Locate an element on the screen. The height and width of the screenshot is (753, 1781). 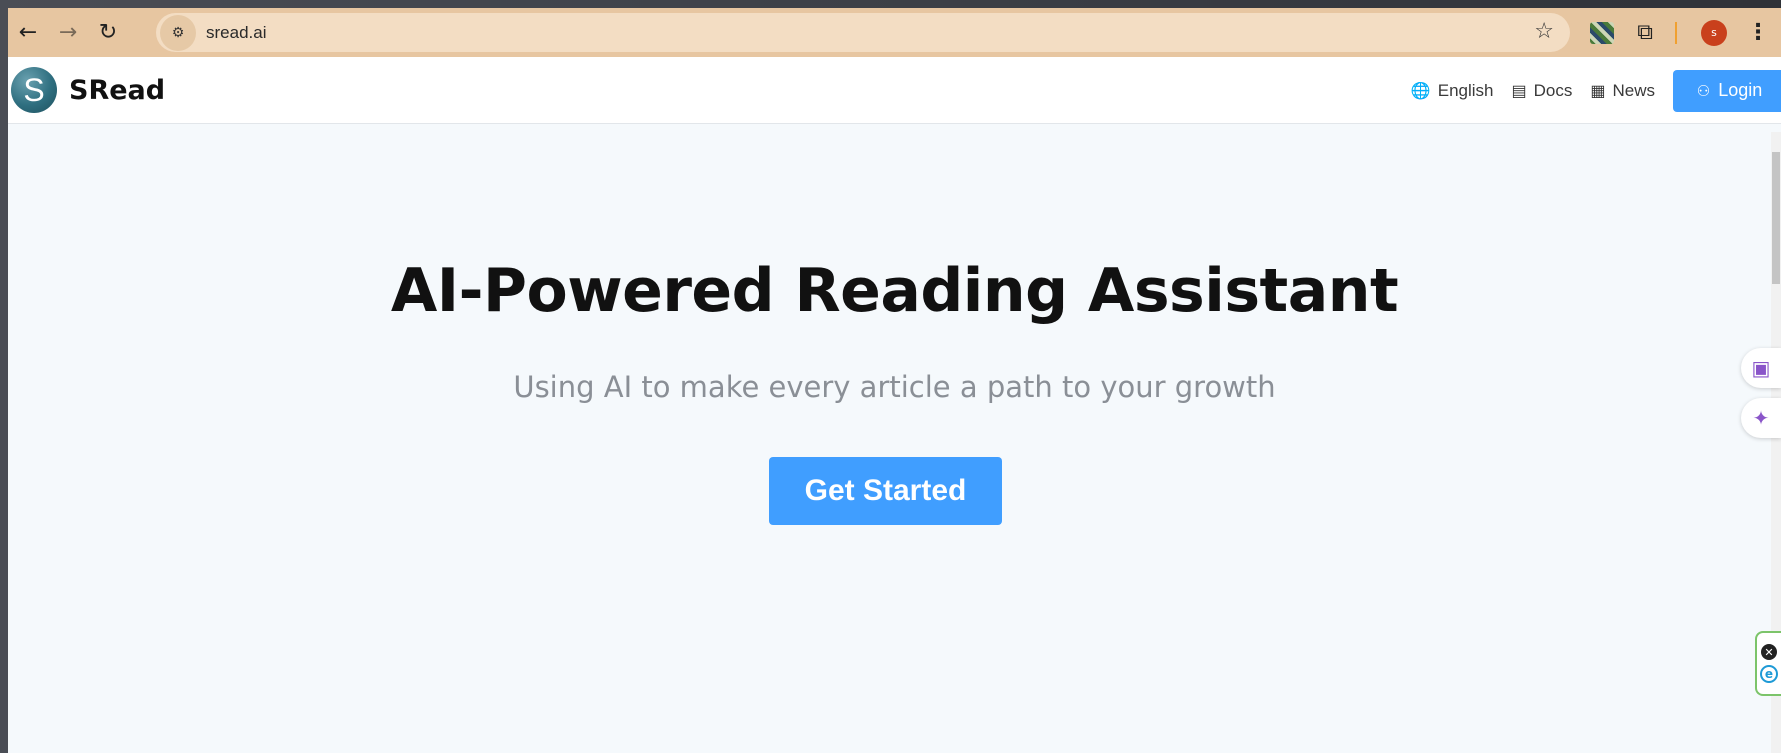
nav-news: ▦ News is located at coordinates (1622, 91).